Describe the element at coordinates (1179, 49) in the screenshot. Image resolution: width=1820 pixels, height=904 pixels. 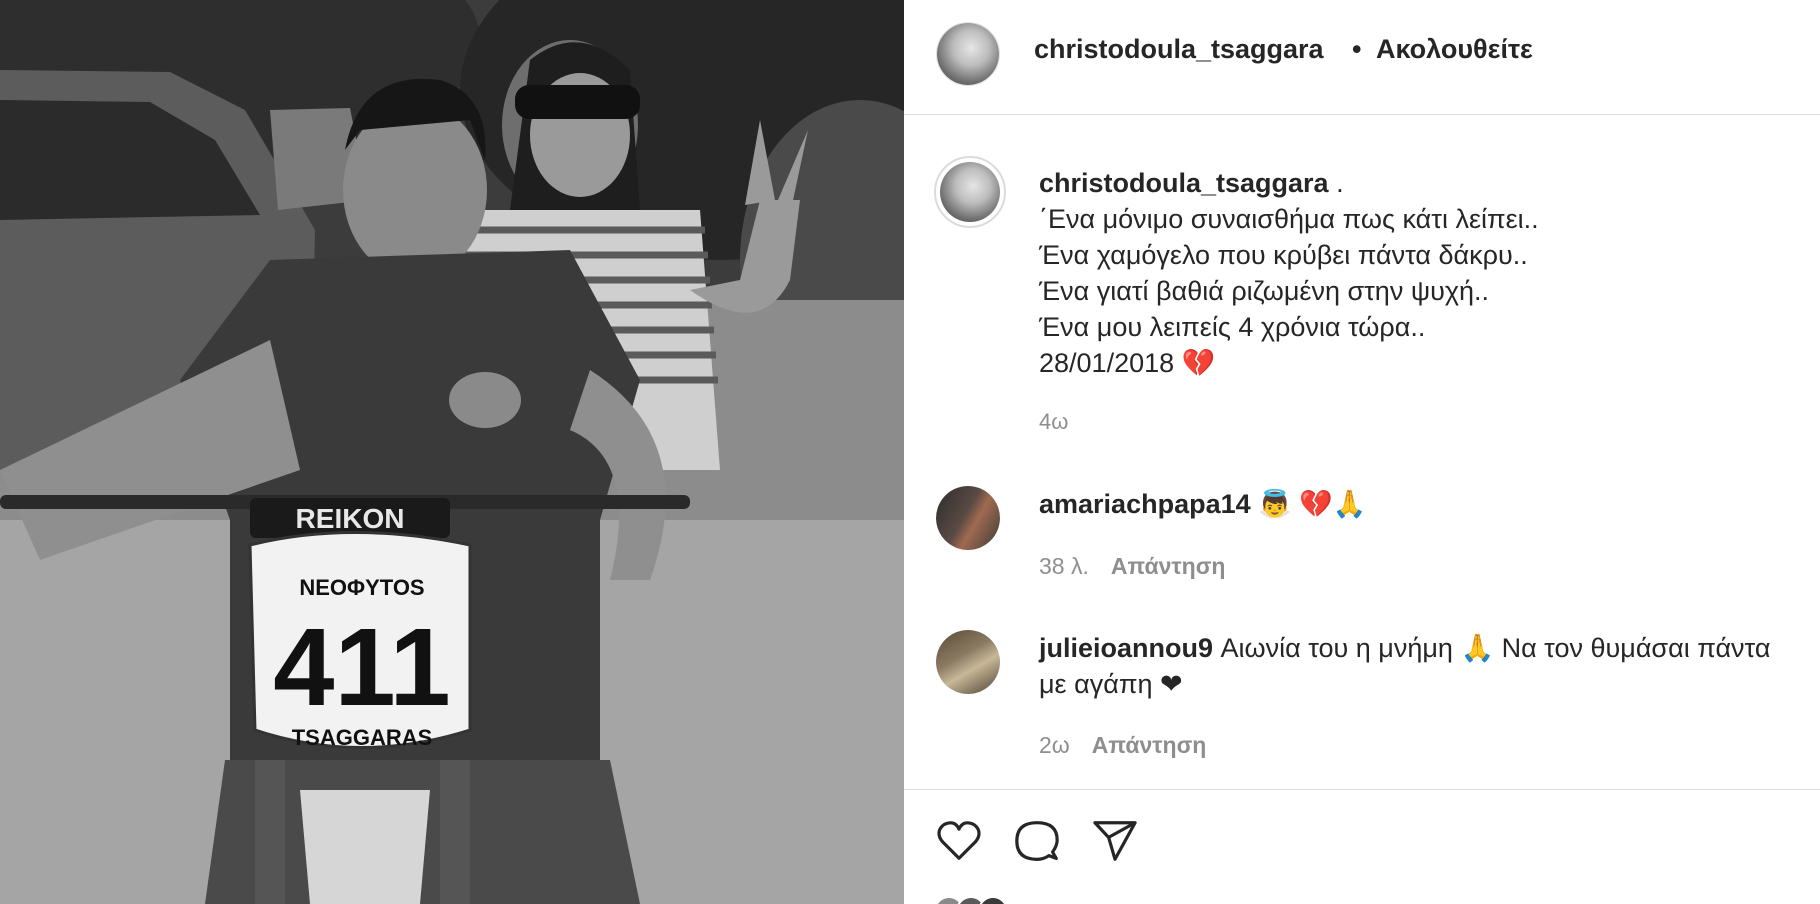
I see `header-username: christodoula_tsaggara` at that location.